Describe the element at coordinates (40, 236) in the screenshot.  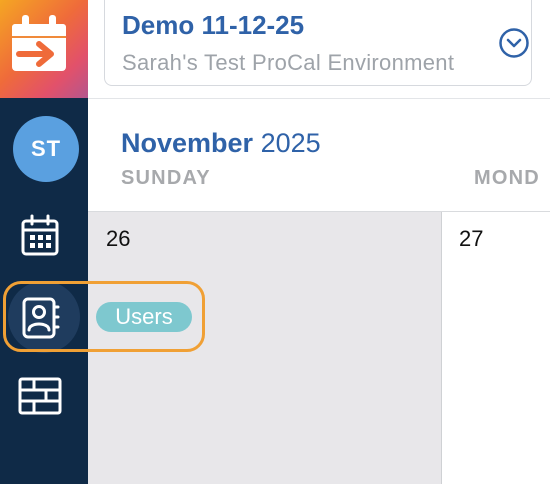
I see `calendar-icon` at that location.